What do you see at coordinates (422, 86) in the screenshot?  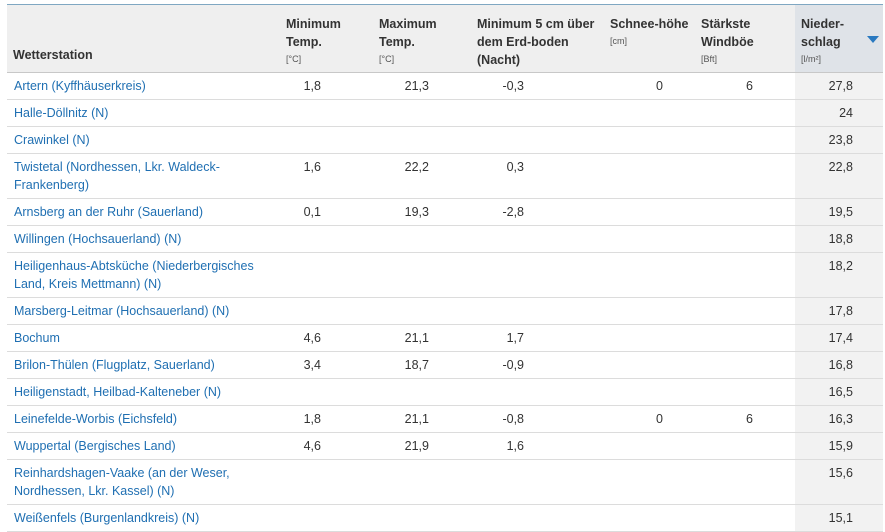 I see `cell-max-temp: 21,3` at bounding box center [422, 86].